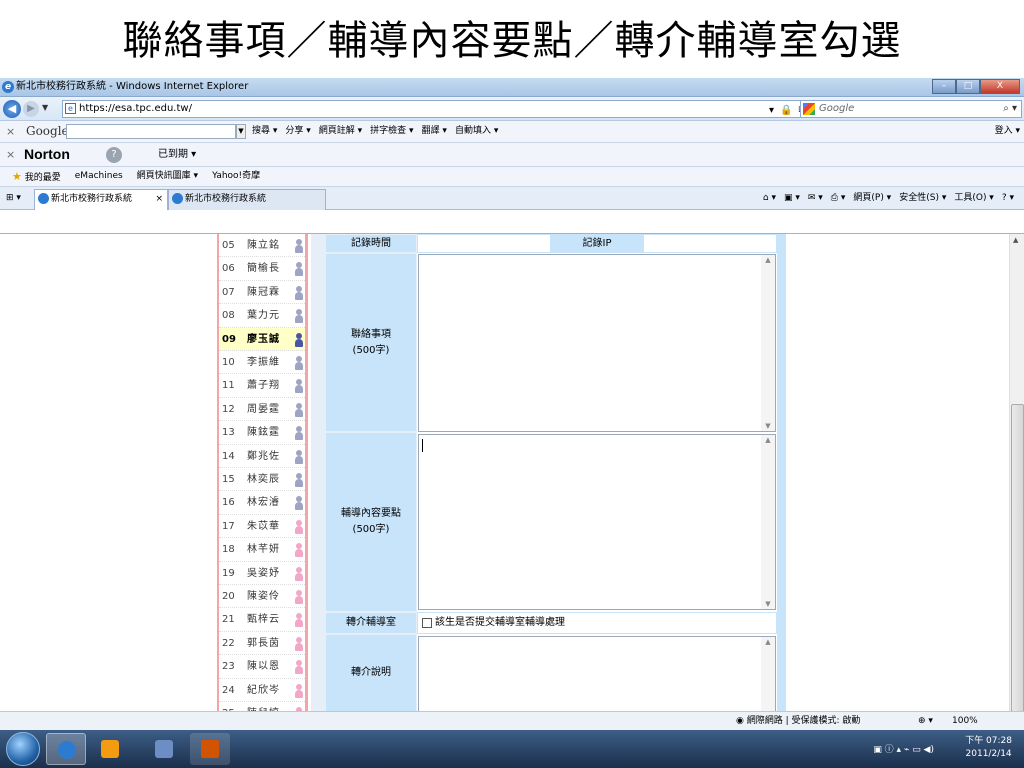 The width and height of the screenshot is (1024, 768). What do you see at coordinates (241, 131) in the screenshot?
I see `google-input-dropdown-icon: ▼` at bounding box center [241, 131].